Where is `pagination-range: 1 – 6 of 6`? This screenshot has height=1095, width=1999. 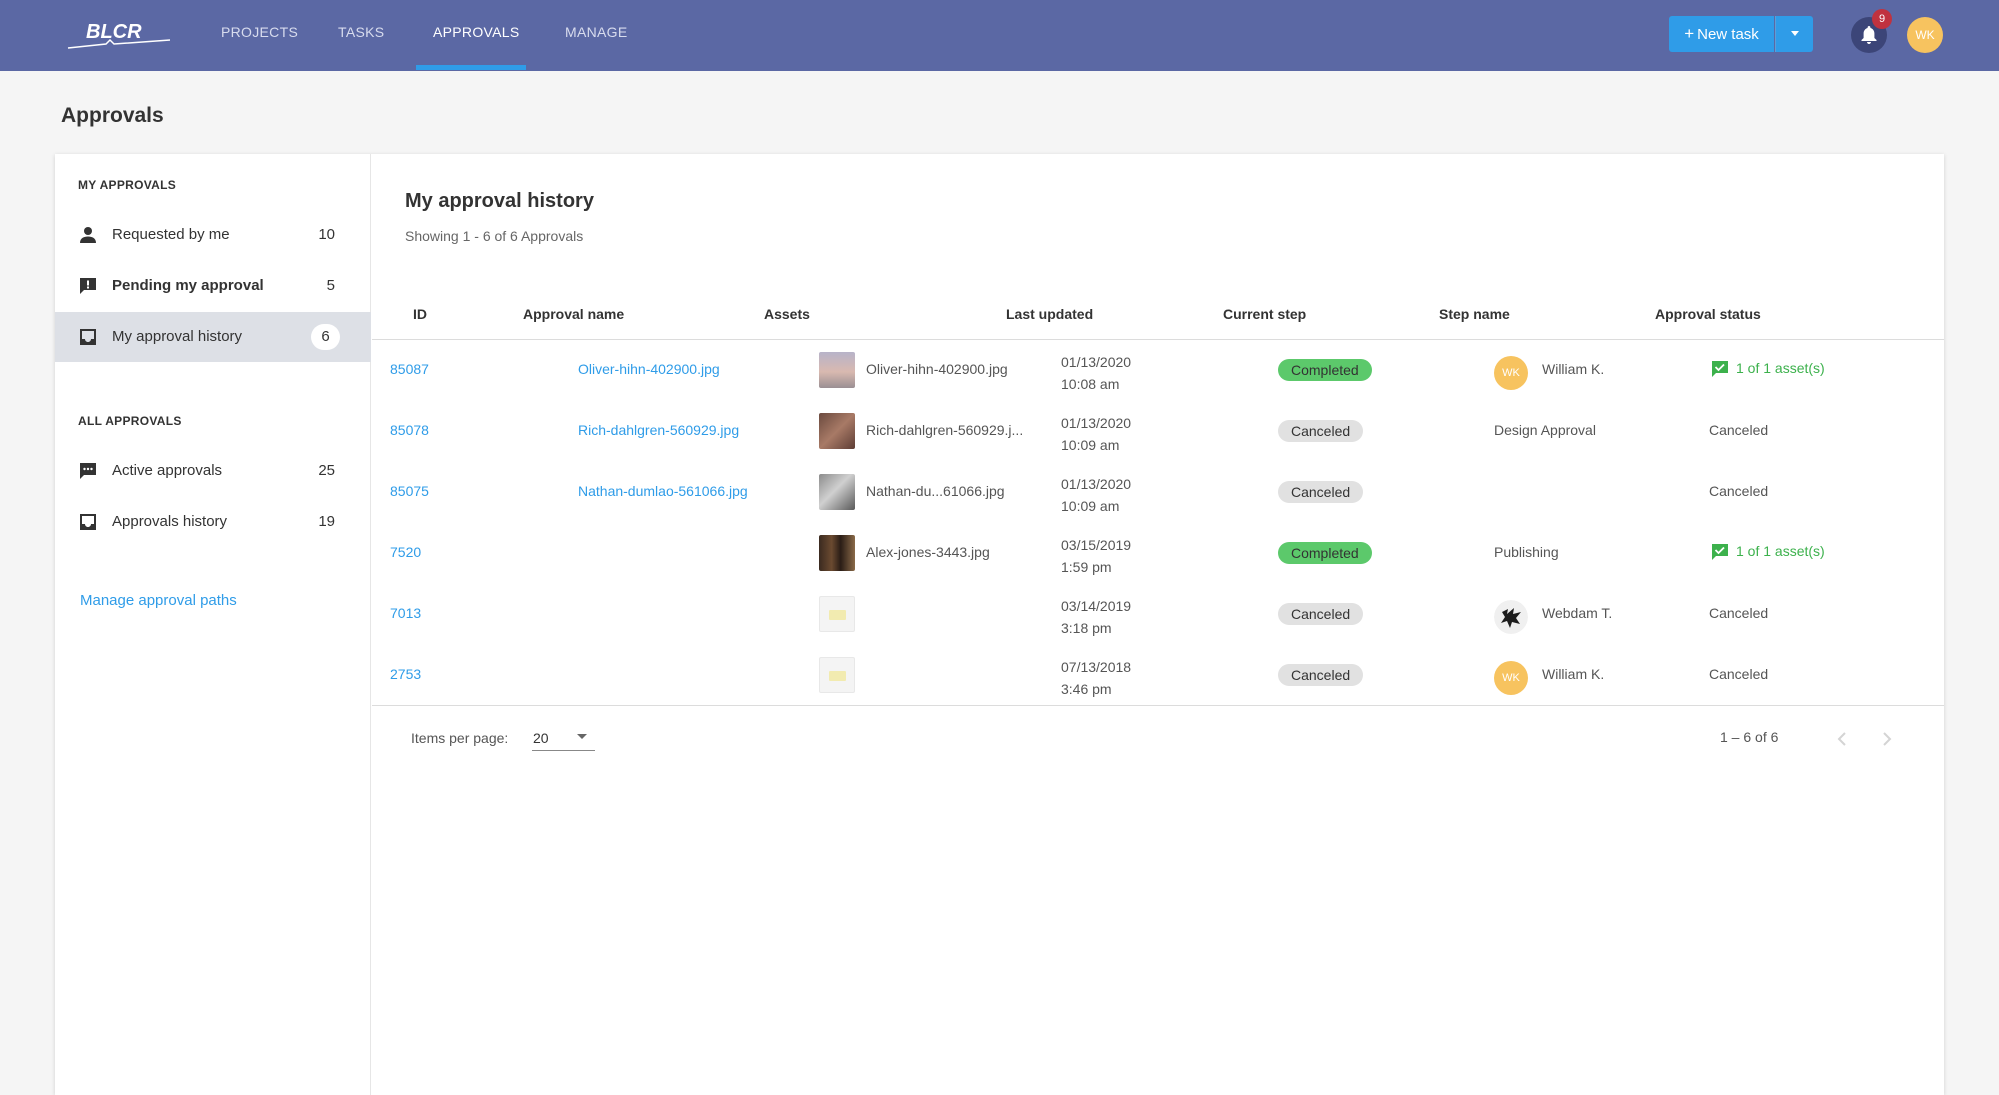
pagination-range: 1 – 6 of 6 is located at coordinates (1749, 737).